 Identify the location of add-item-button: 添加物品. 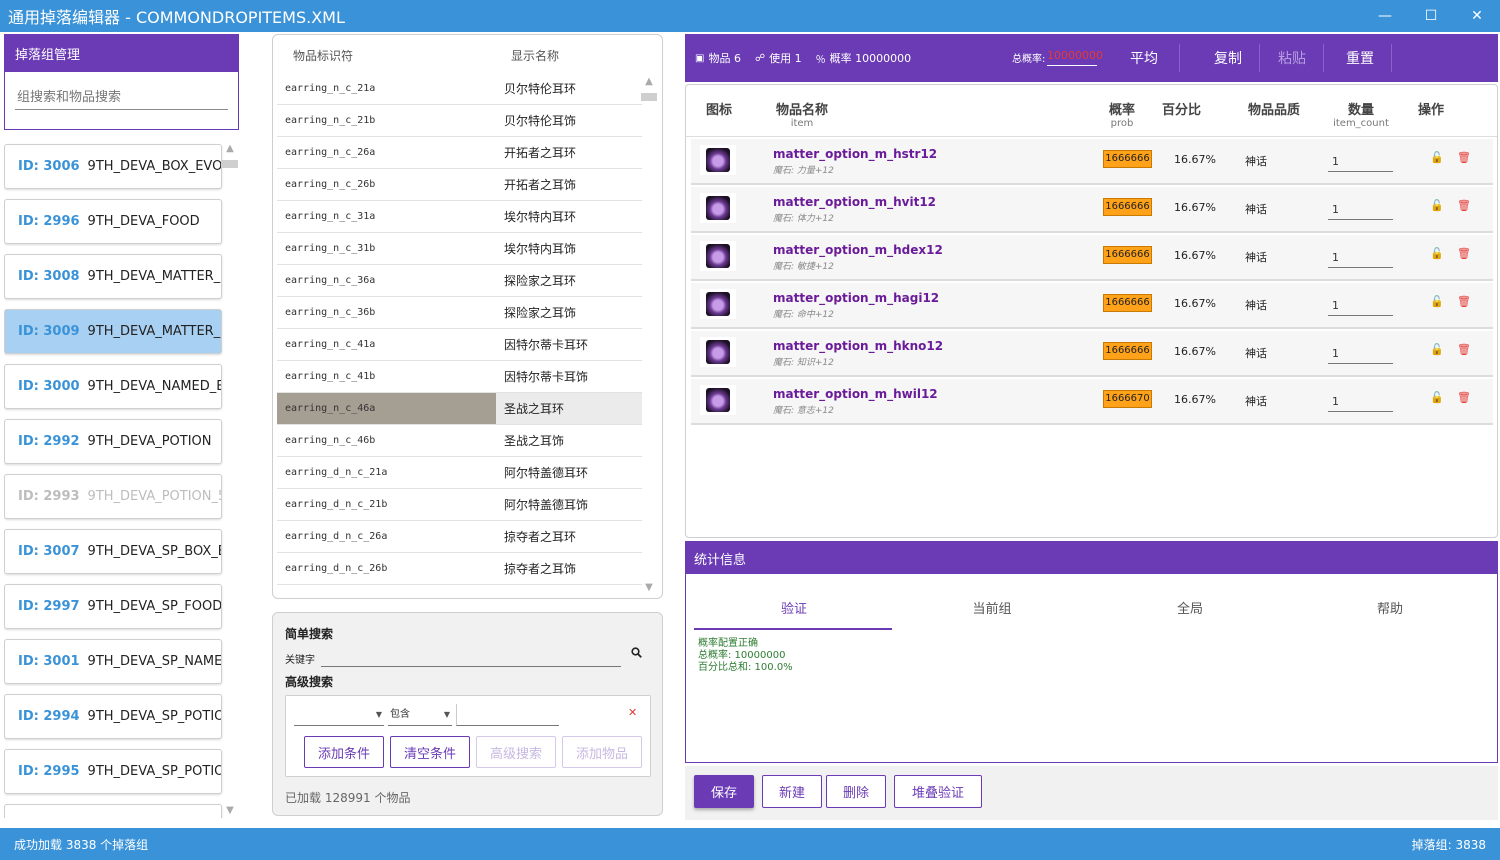
(602, 752).